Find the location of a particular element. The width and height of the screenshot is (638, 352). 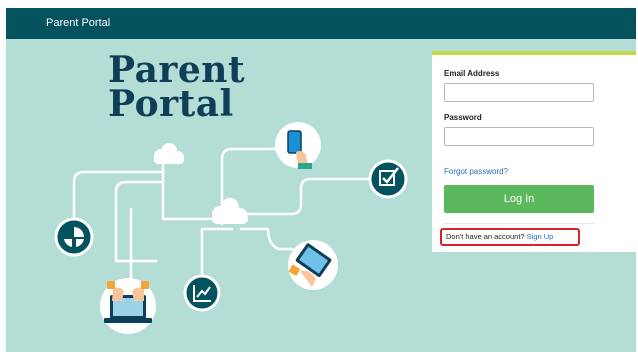

growth-chart-icon is located at coordinates (202, 293).